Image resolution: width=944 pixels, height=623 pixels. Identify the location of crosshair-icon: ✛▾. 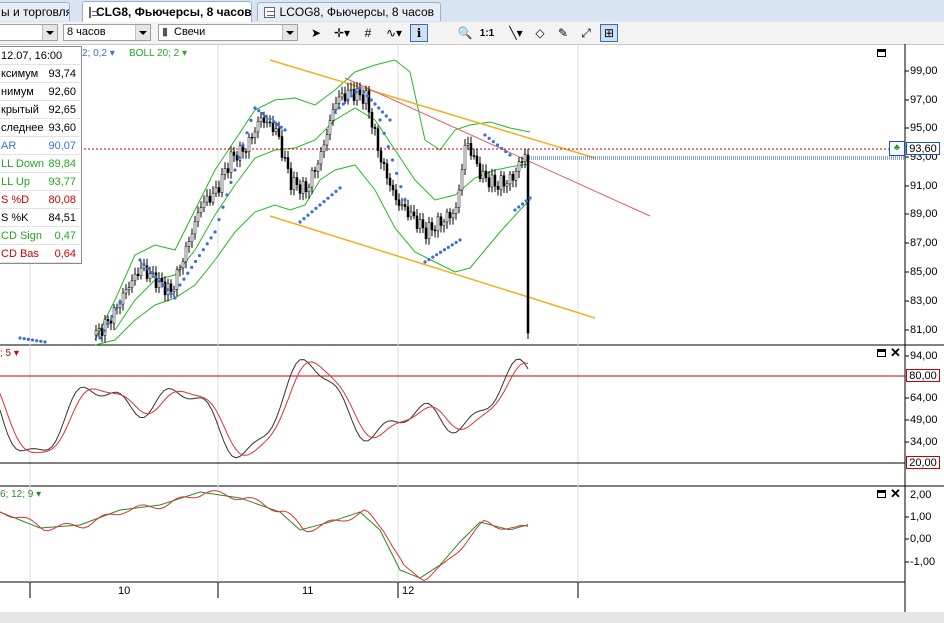
(342, 33).